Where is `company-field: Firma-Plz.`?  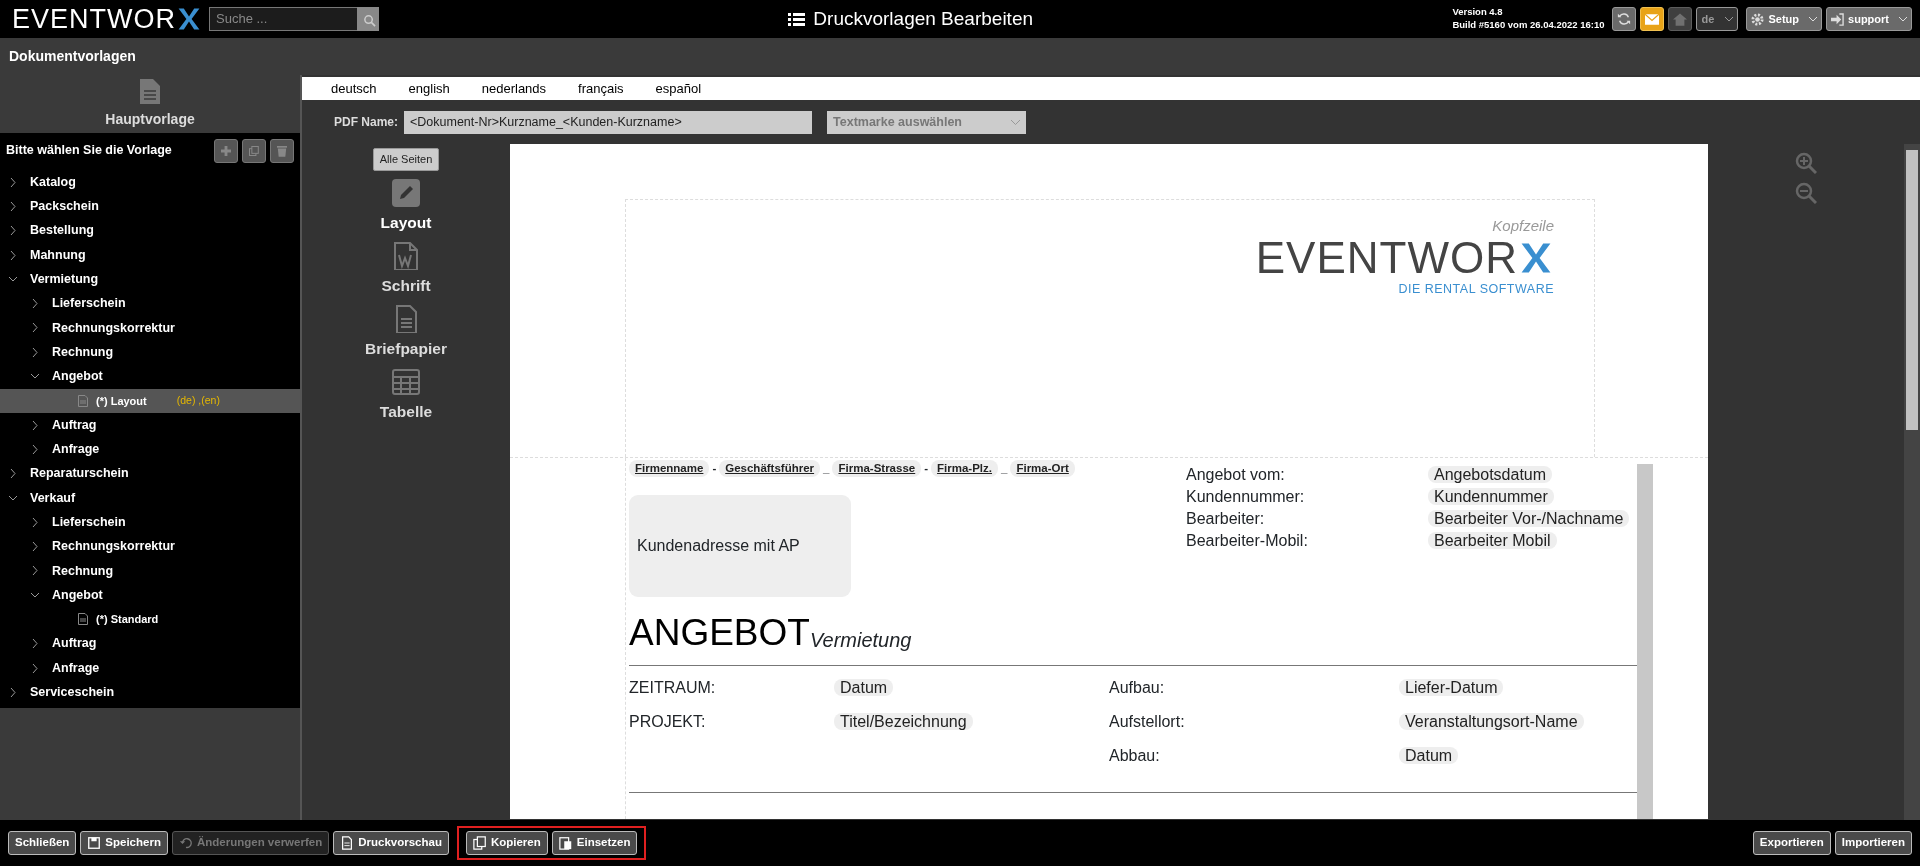
company-field: Firma-Plz. is located at coordinates (964, 469).